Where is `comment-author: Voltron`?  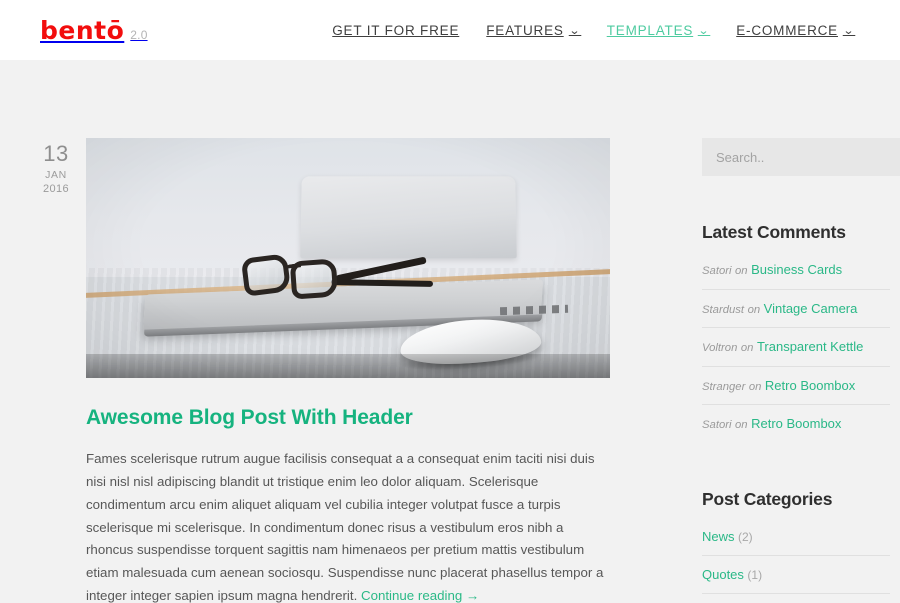
comment-author: Voltron is located at coordinates (720, 348).